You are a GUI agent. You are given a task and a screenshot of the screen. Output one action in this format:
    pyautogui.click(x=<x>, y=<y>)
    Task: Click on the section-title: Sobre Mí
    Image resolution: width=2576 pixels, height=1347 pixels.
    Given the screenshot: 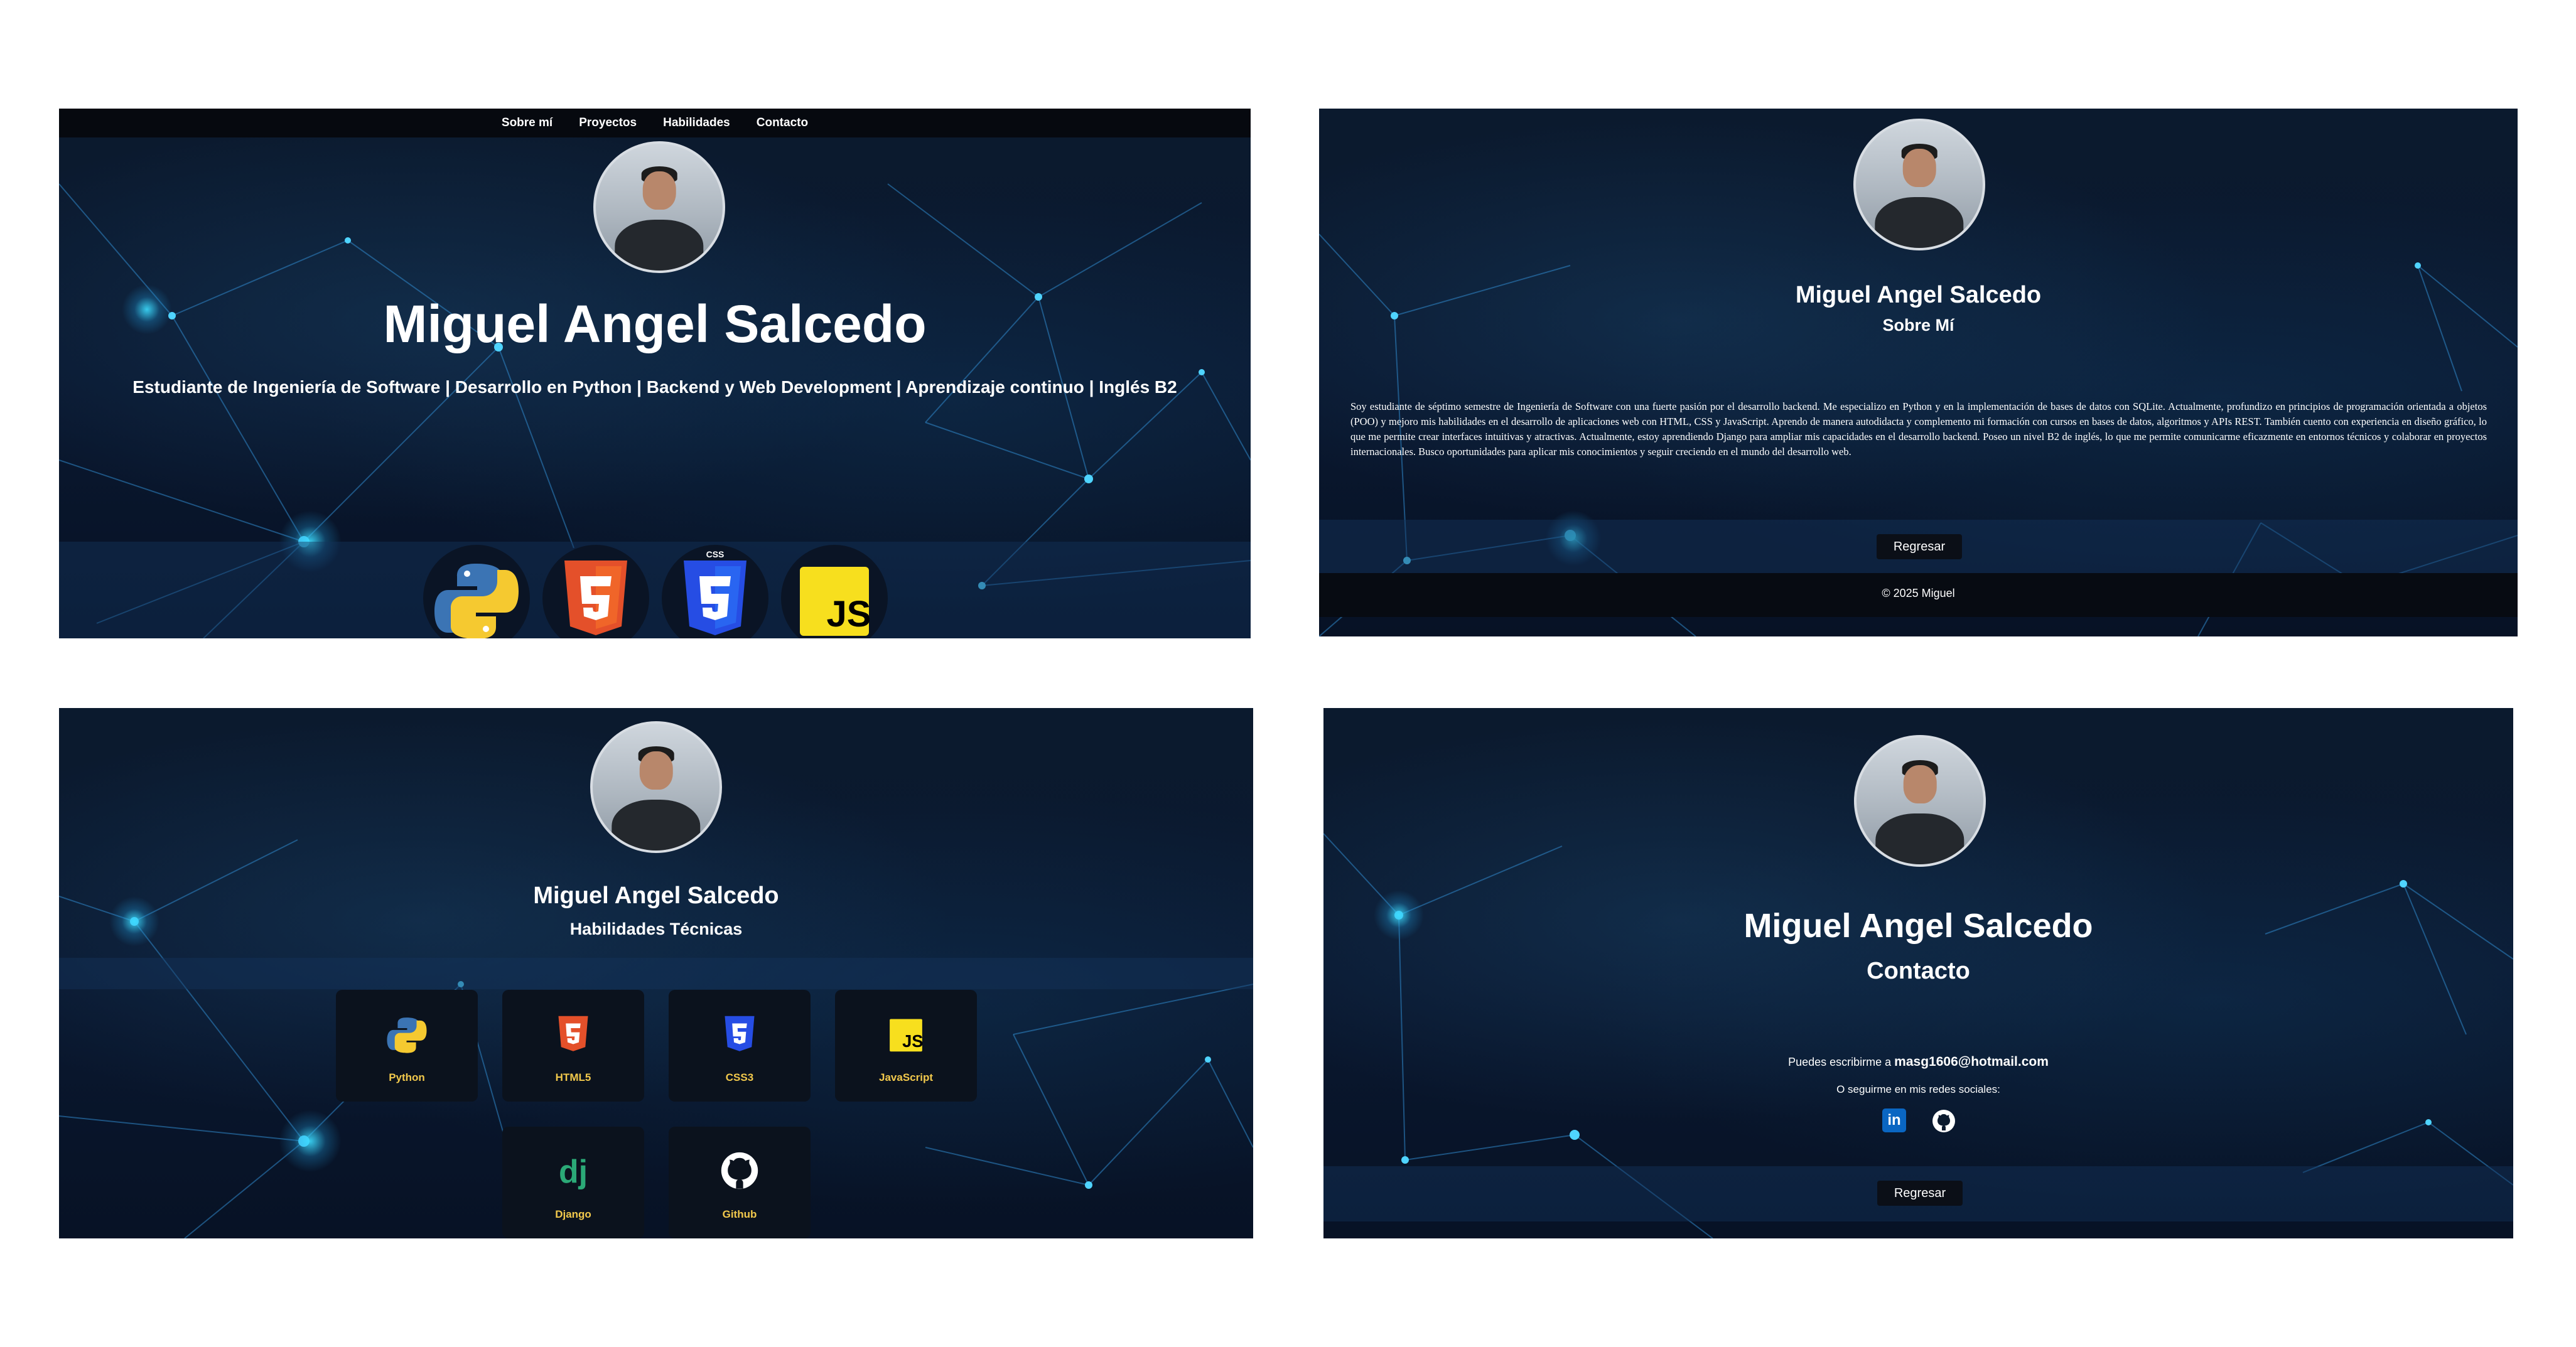 What is the action you would take?
    pyautogui.click(x=1918, y=326)
    